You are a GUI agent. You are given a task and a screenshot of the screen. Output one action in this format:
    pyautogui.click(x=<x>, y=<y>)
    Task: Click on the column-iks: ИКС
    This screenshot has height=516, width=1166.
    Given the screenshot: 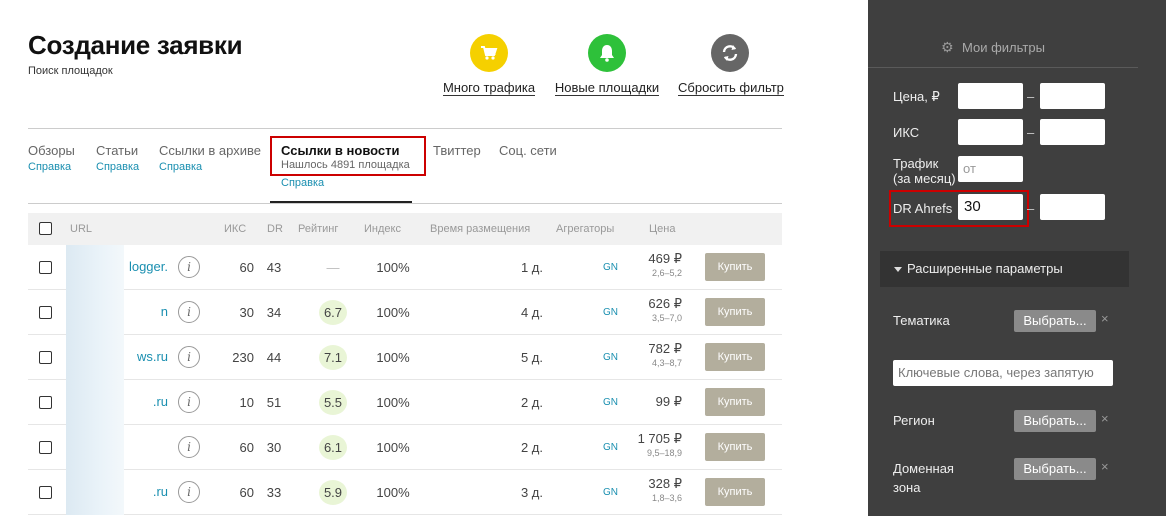 What is the action you would take?
    pyautogui.click(x=235, y=229)
    